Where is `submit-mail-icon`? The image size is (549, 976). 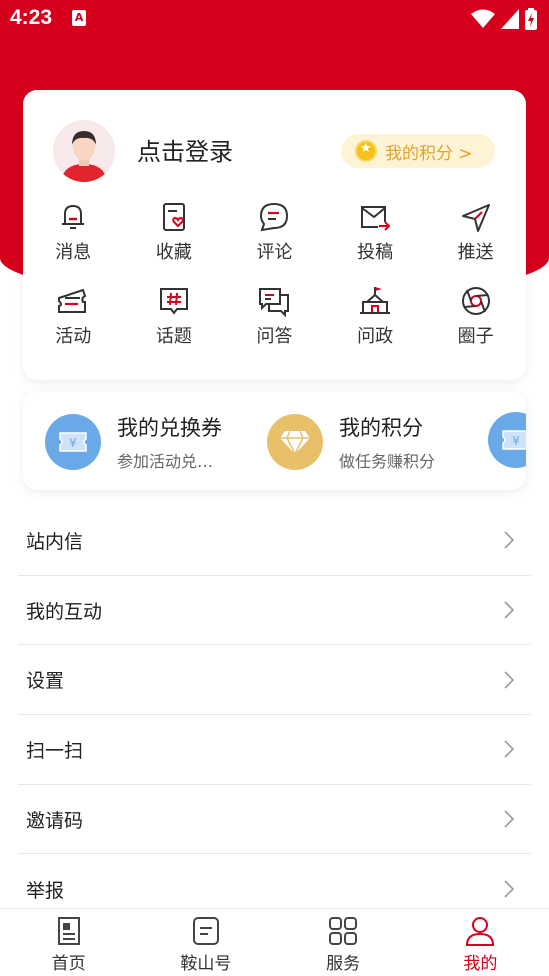
submit-mail-icon is located at coordinates (376, 218).